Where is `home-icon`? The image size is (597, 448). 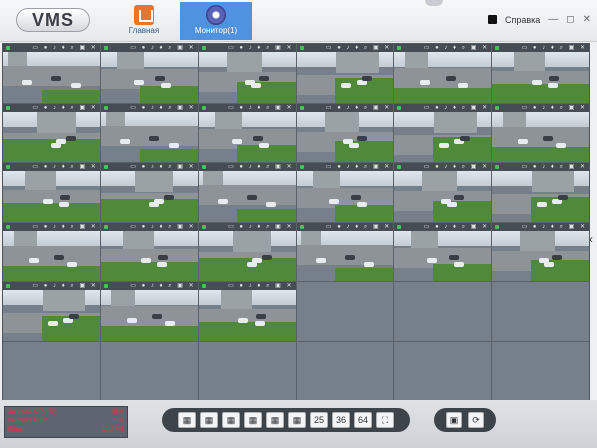 home-icon is located at coordinates (144, 15).